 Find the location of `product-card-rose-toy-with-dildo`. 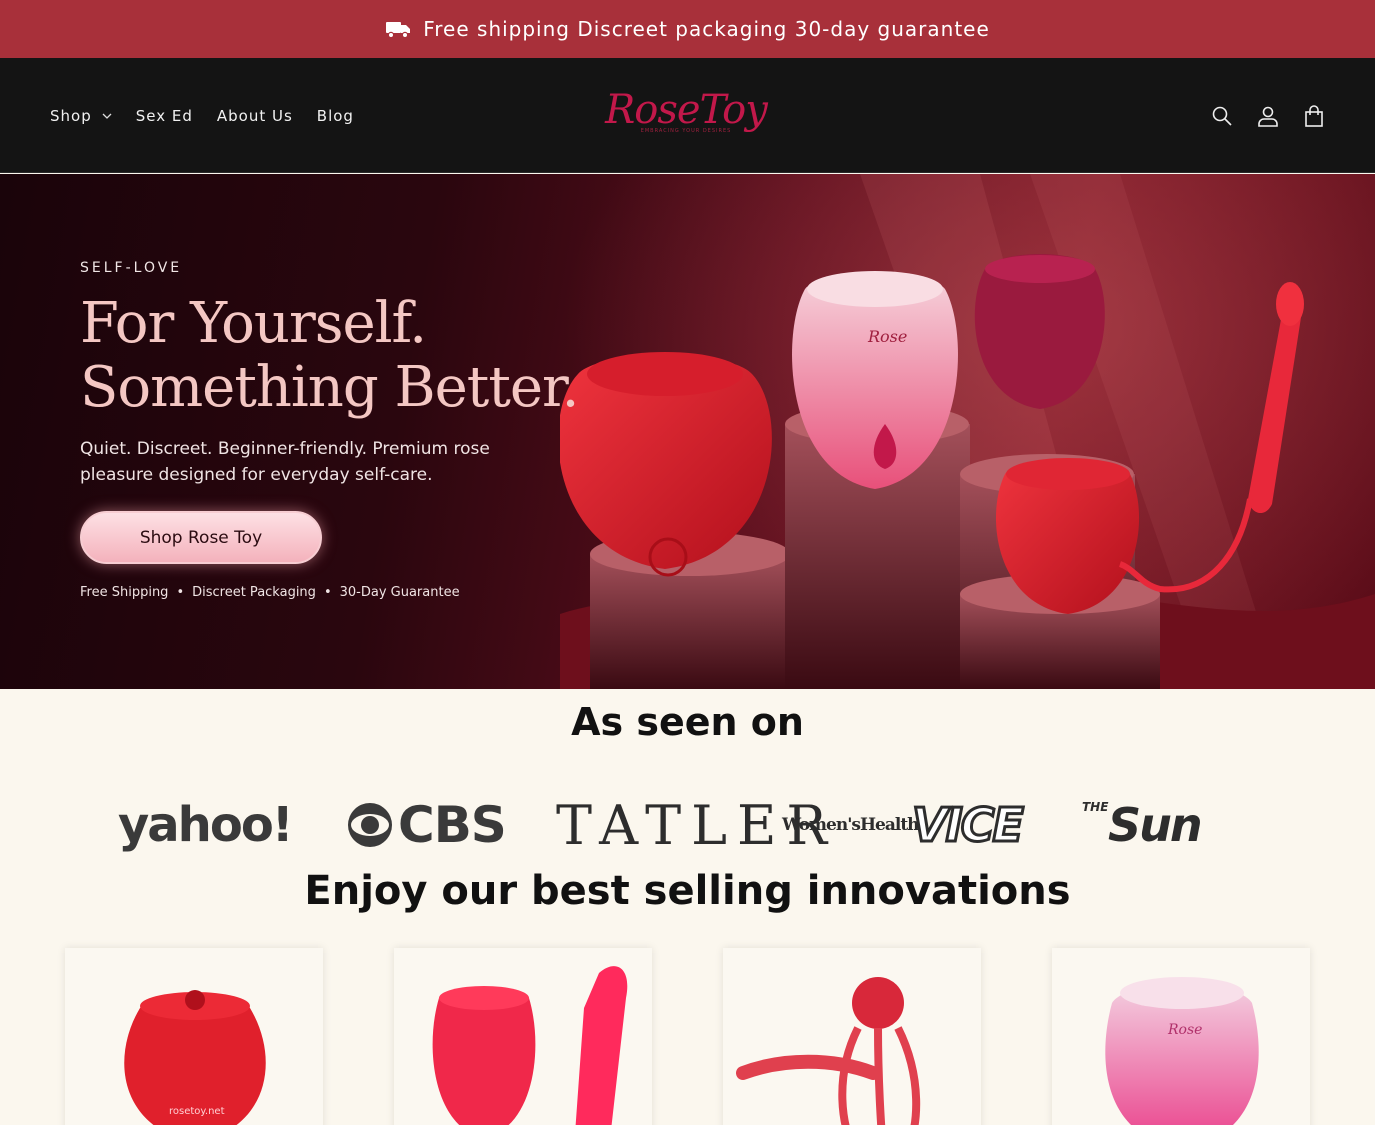

product-card-rose-toy-with-dildo is located at coordinates (523, 1036).